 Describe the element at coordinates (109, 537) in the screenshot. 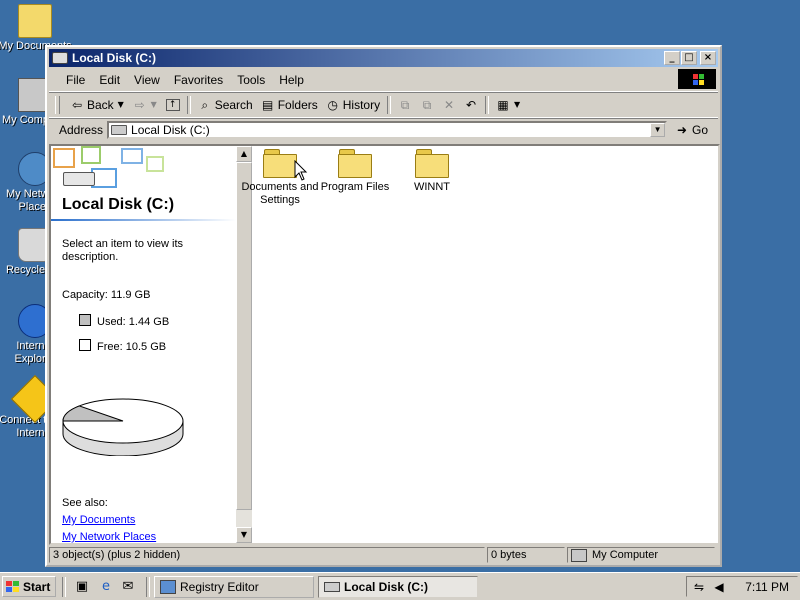

I see `link-my-network-places: My Network Places` at that location.